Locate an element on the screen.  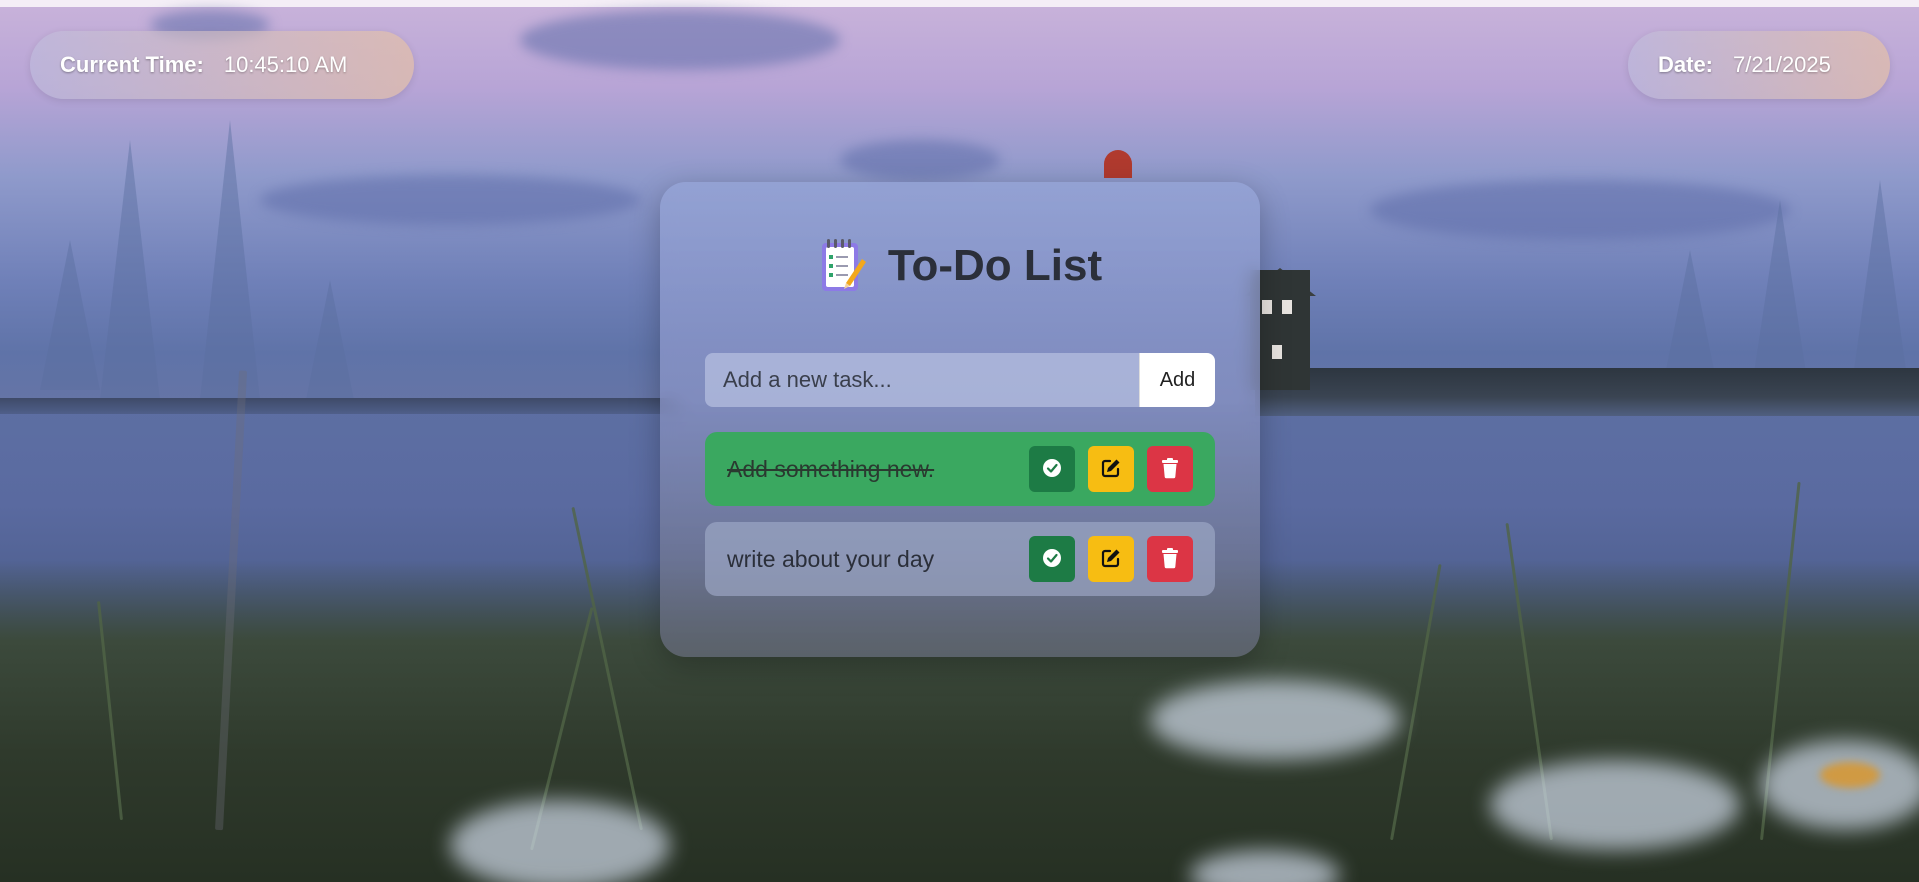
new-task-input is located at coordinates (922, 380).